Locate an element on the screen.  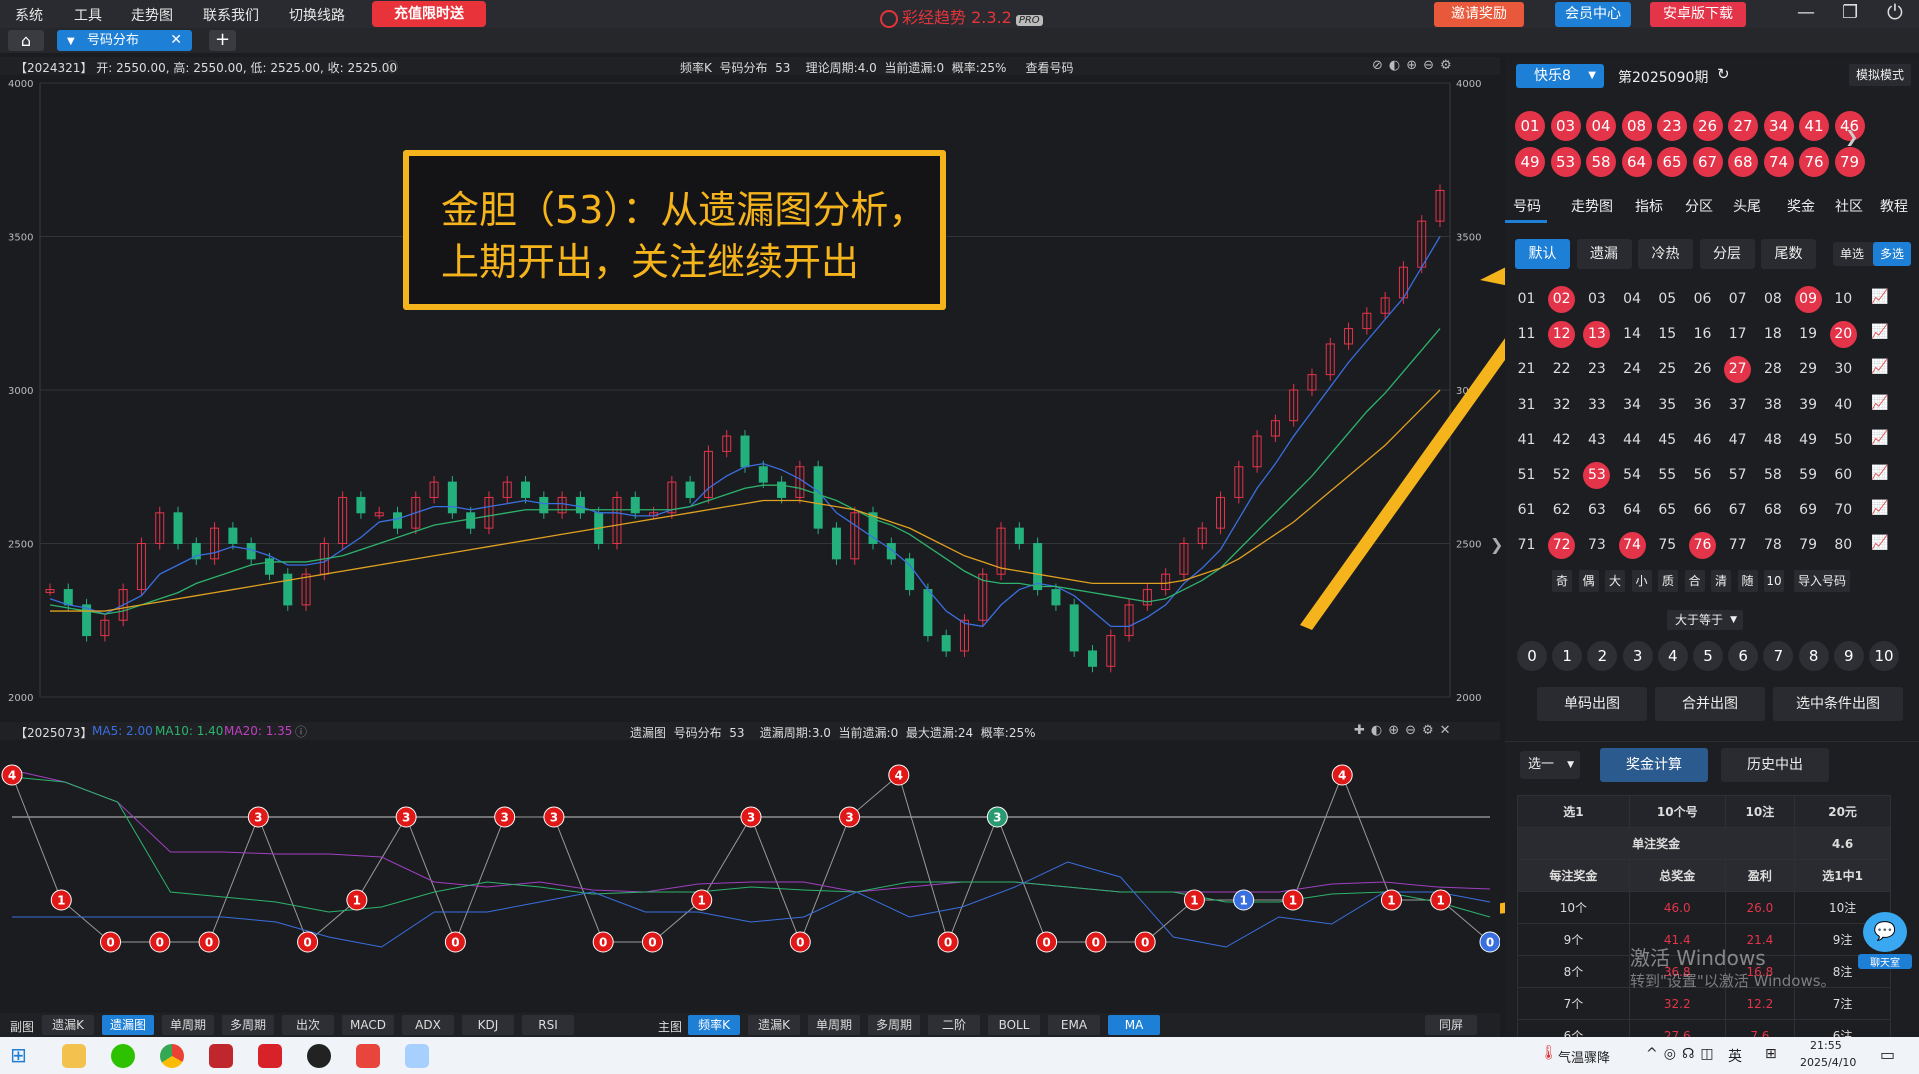
number-ball: 43 is located at coordinates (1596, 440).